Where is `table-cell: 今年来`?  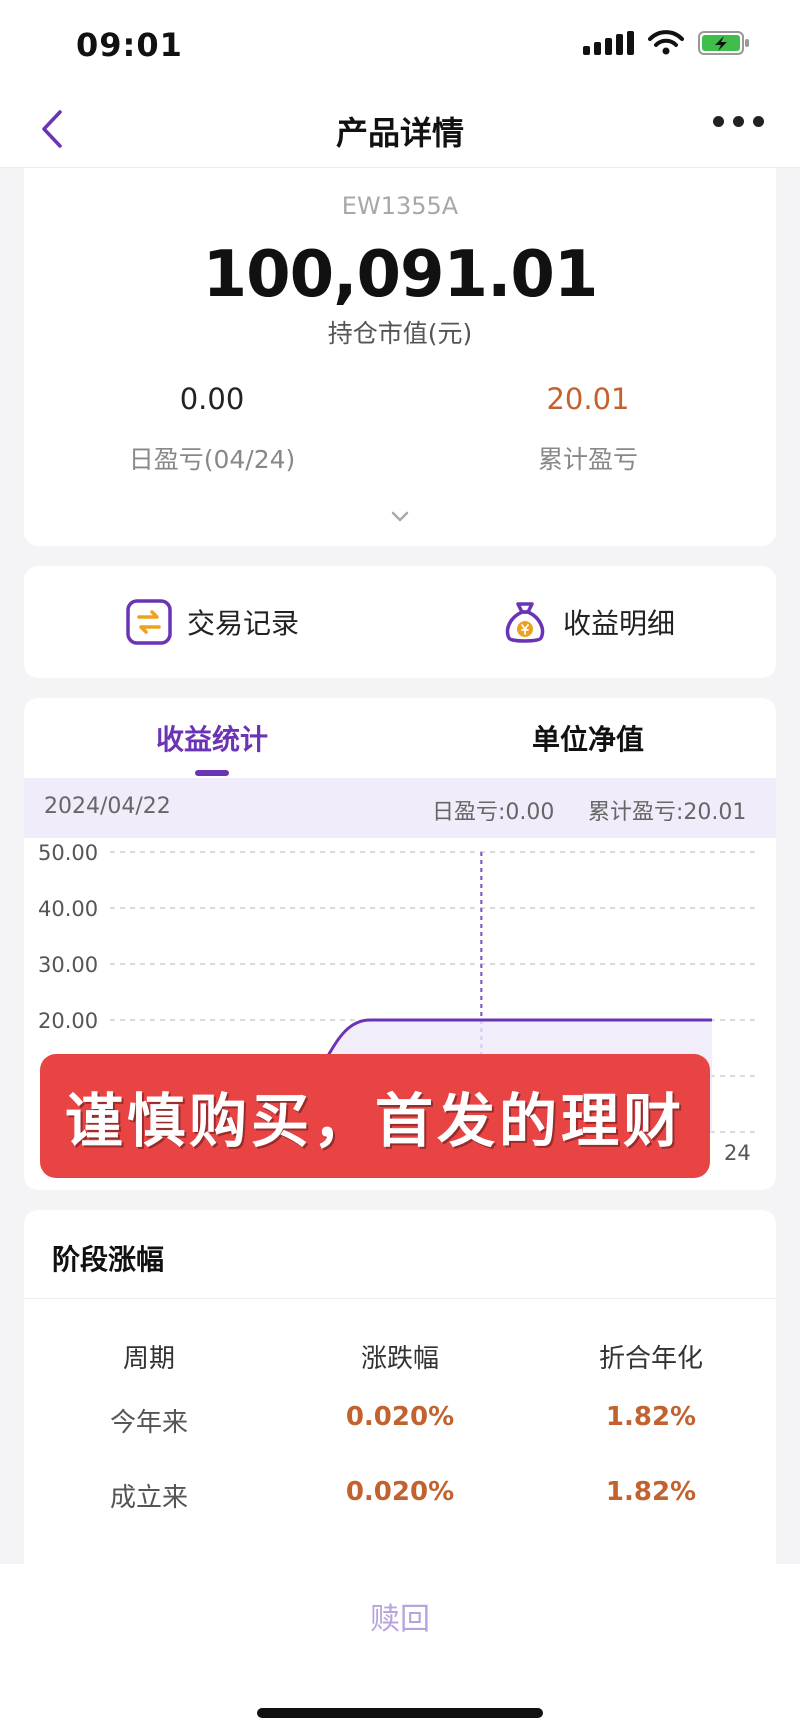 table-cell: 今年来 is located at coordinates (148, 1423).